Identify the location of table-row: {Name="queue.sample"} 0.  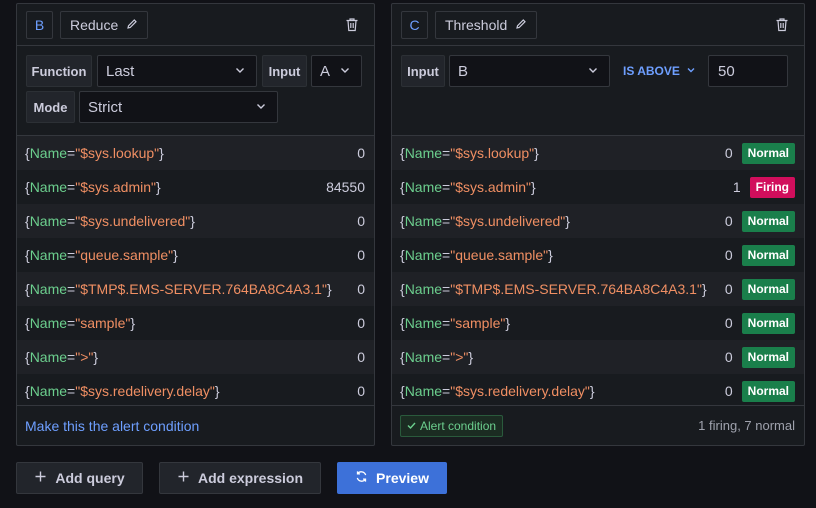
(195, 255).